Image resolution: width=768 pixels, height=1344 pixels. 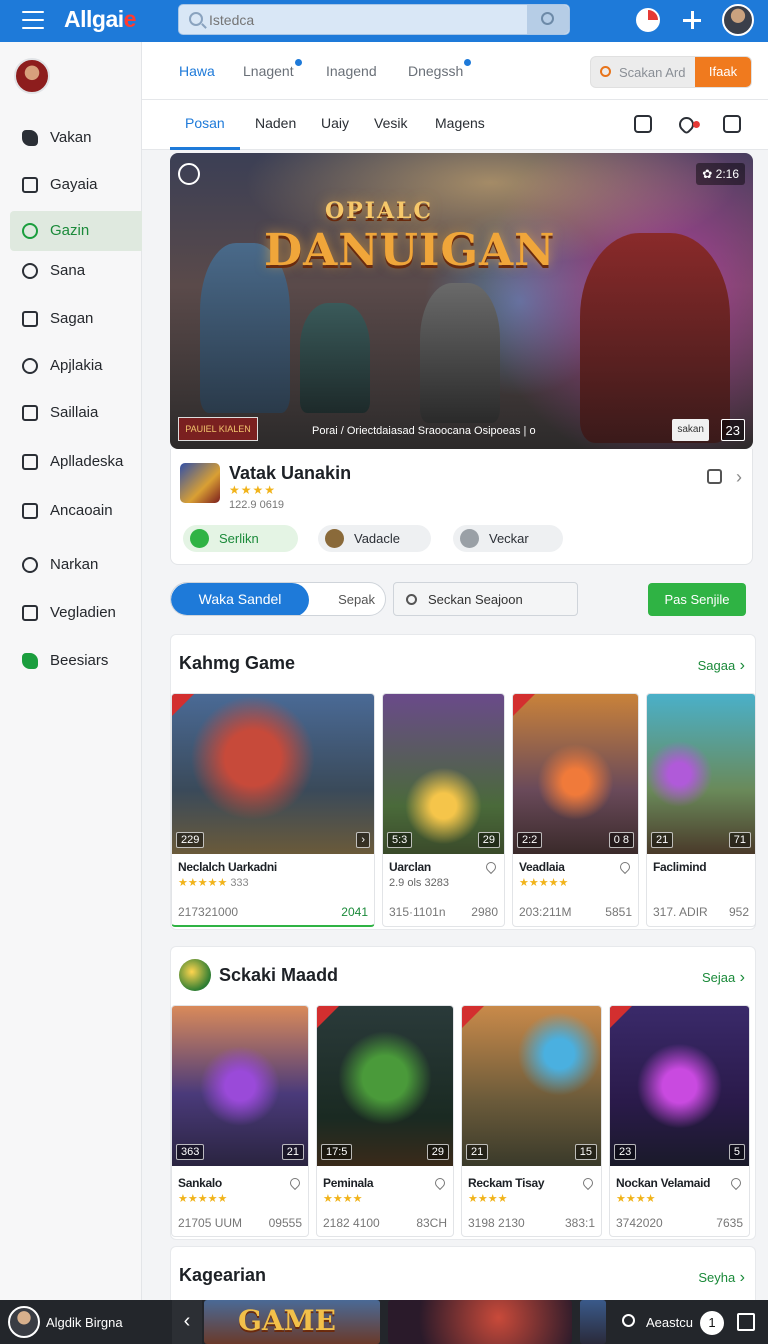 What do you see at coordinates (290, 473) in the screenshot?
I see `game-title: Vatak Uanakin` at bounding box center [290, 473].